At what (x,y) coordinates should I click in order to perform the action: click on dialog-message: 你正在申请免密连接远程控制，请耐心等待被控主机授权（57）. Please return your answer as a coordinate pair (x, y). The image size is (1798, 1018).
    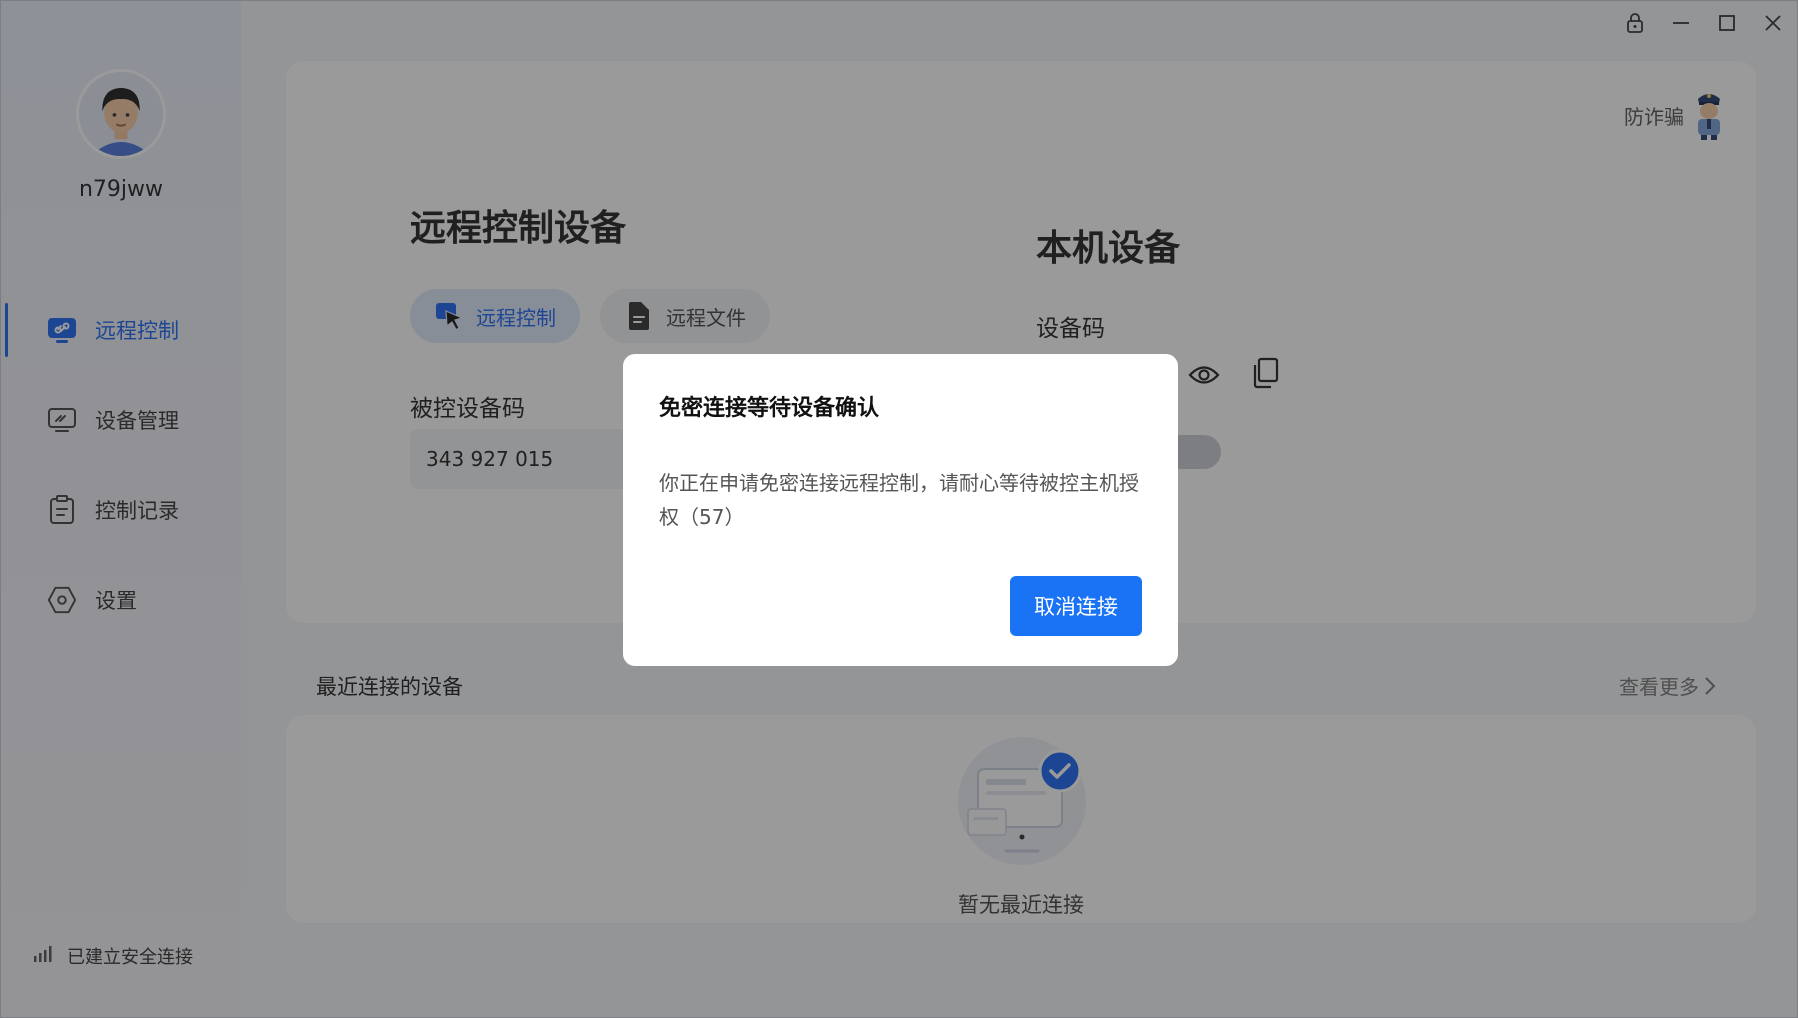
    Looking at the image, I should click on (899, 500).